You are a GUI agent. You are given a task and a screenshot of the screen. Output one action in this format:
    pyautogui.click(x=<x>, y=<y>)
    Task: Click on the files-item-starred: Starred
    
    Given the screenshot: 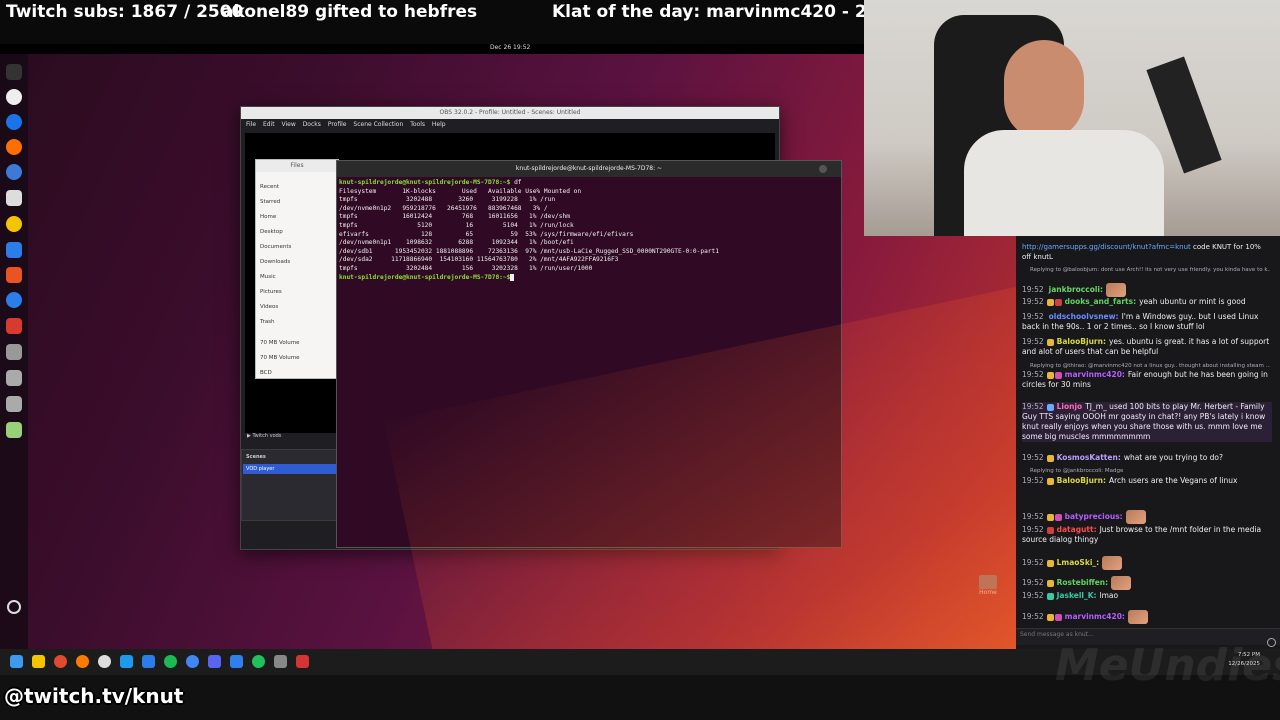 What is the action you would take?
    pyautogui.click(x=270, y=202)
    